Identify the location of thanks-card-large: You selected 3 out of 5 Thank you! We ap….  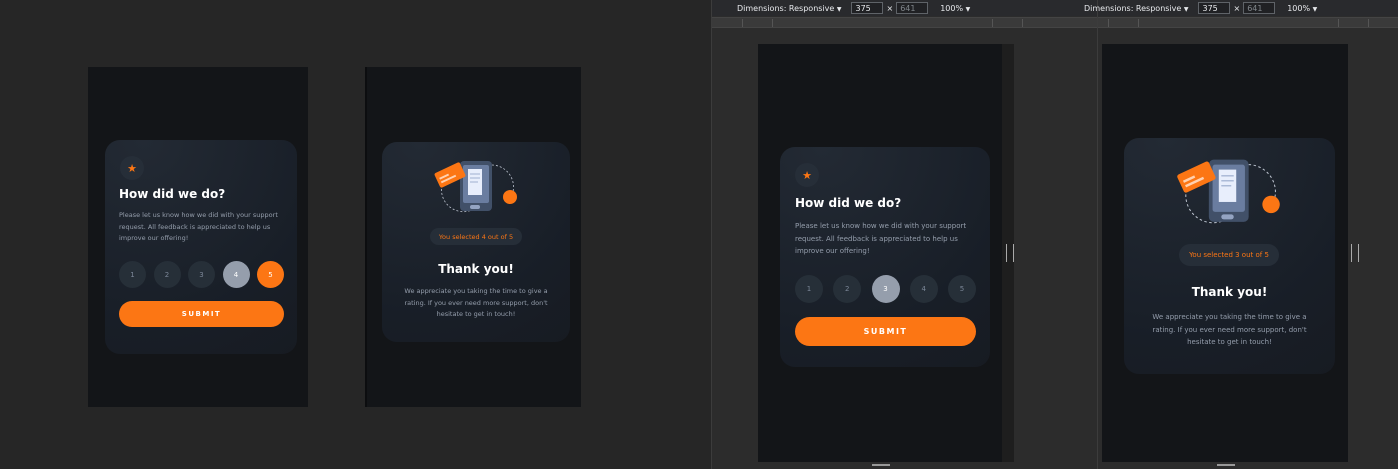
(1229, 256).